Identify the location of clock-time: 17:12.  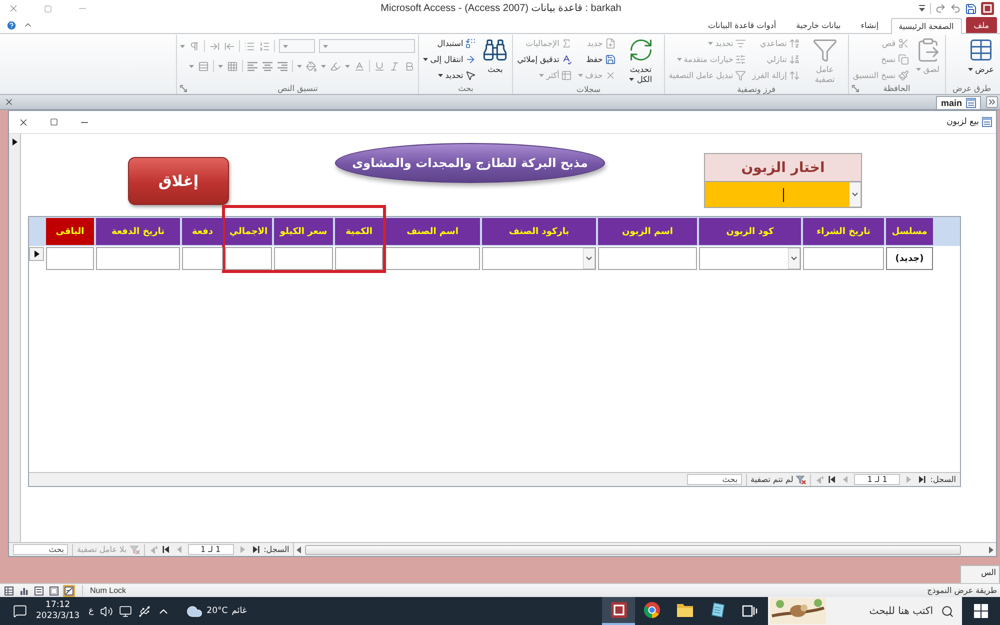
(58, 605).